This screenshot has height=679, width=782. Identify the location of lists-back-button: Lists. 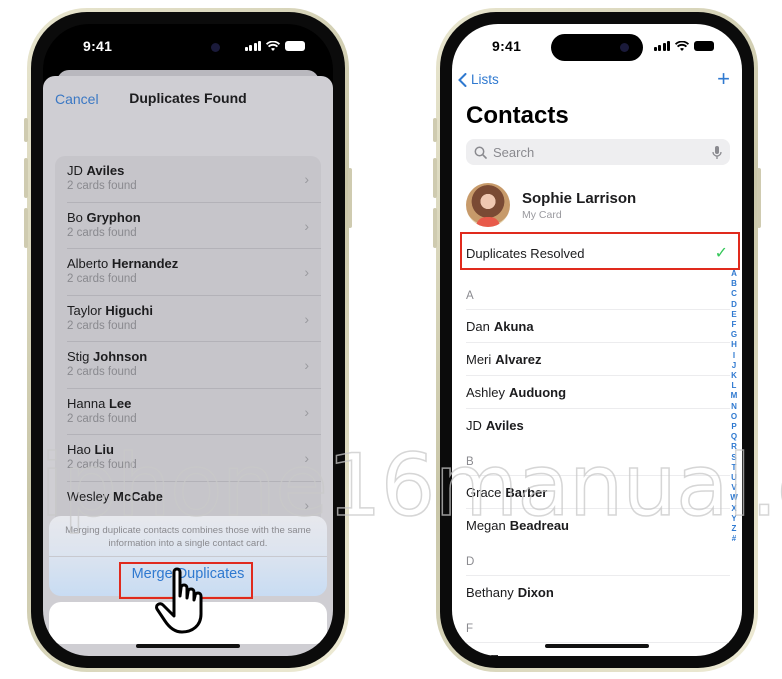
(478, 79).